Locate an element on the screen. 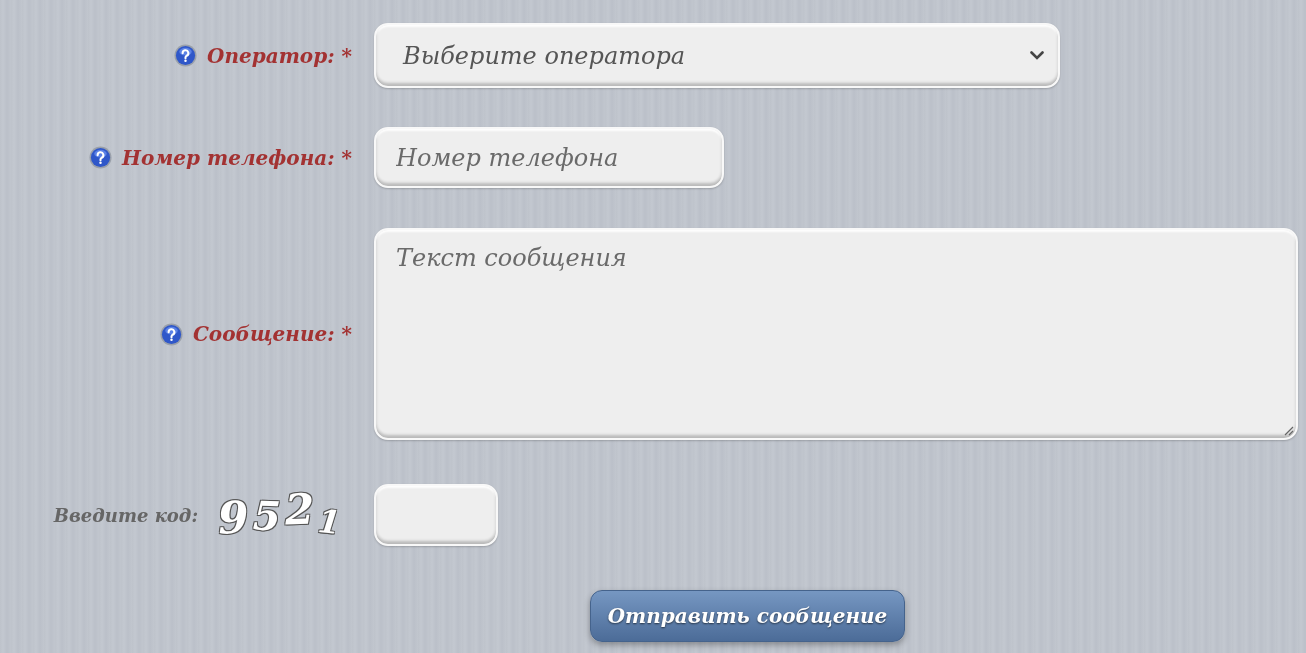 The image size is (1306, 653). field-label: Оператор: * is located at coordinates (279, 56).